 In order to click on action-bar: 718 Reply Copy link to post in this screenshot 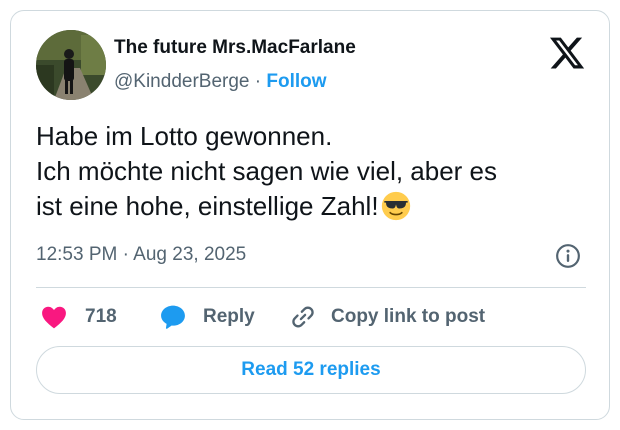, I will do `click(316, 317)`.